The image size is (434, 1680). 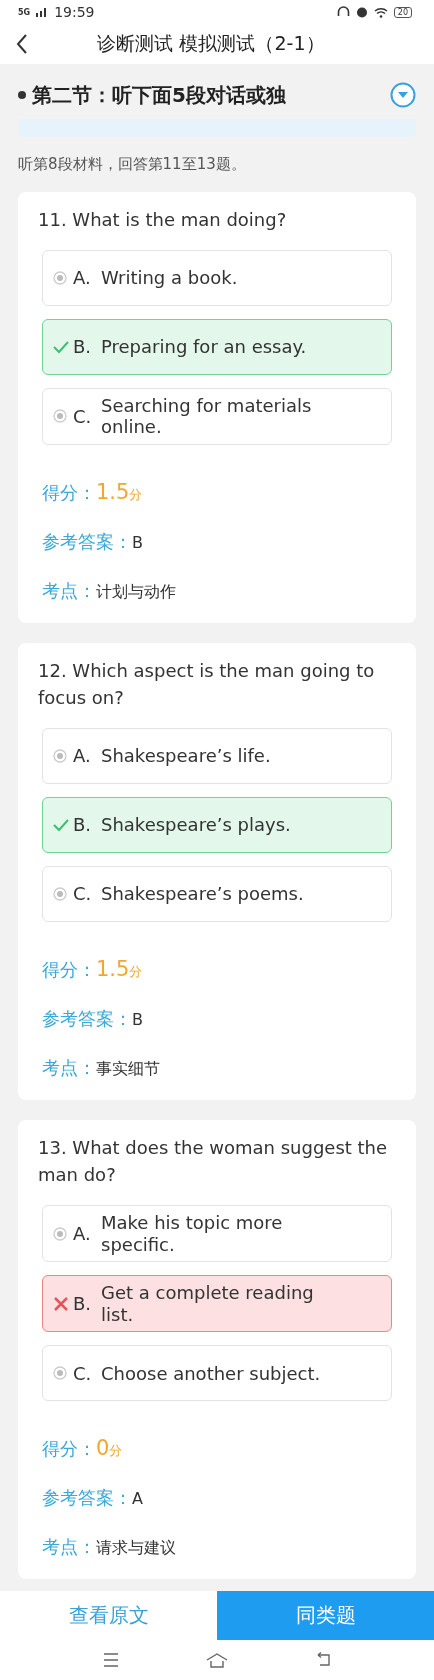 I want to click on point-value: 事实细节, so click(x=128, y=1069).